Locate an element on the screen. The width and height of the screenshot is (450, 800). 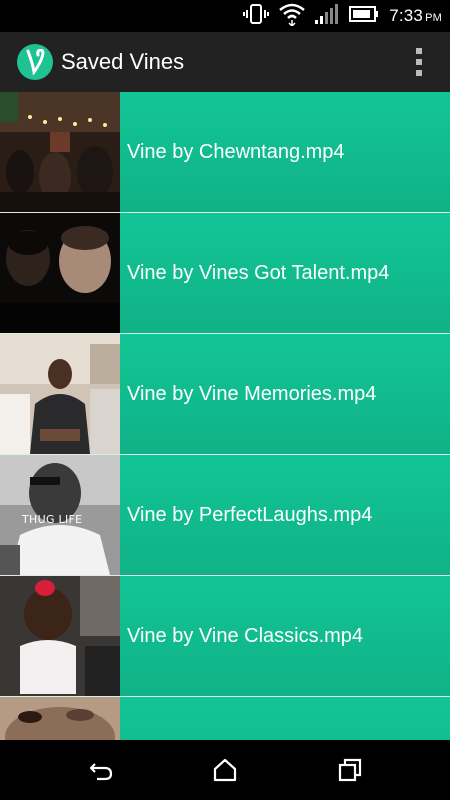
status-time-value: 7:33 is located at coordinates (406, 15).